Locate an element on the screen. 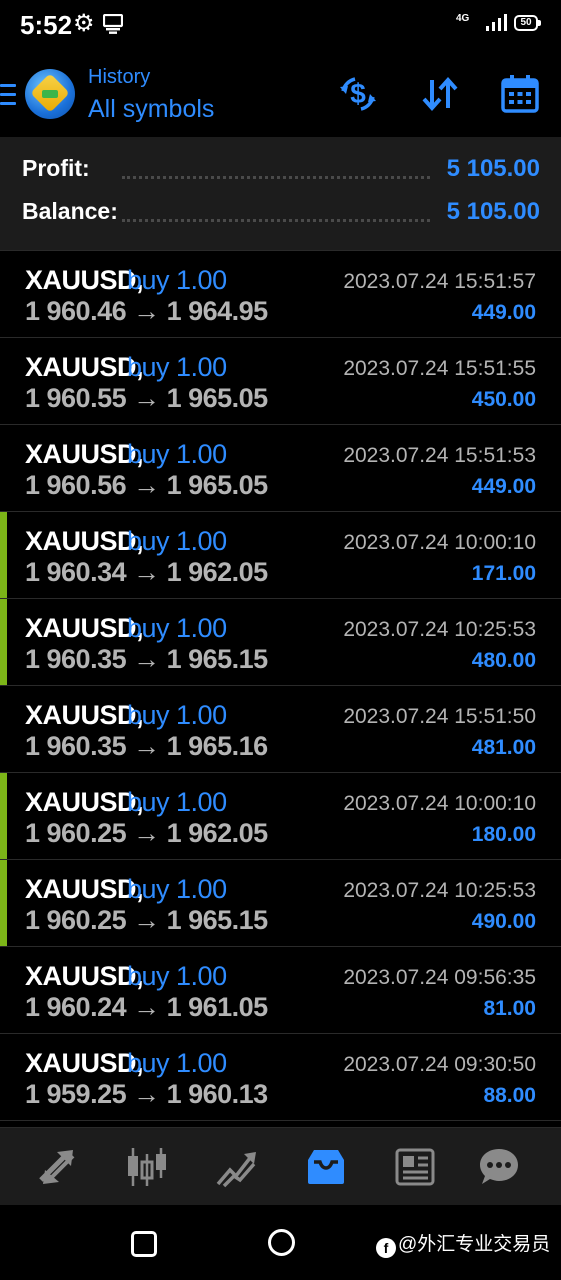 This screenshot has height=1280, width=561. status-bar: 5:52 ⚙ 4G 50 is located at coordinates (280, 25).